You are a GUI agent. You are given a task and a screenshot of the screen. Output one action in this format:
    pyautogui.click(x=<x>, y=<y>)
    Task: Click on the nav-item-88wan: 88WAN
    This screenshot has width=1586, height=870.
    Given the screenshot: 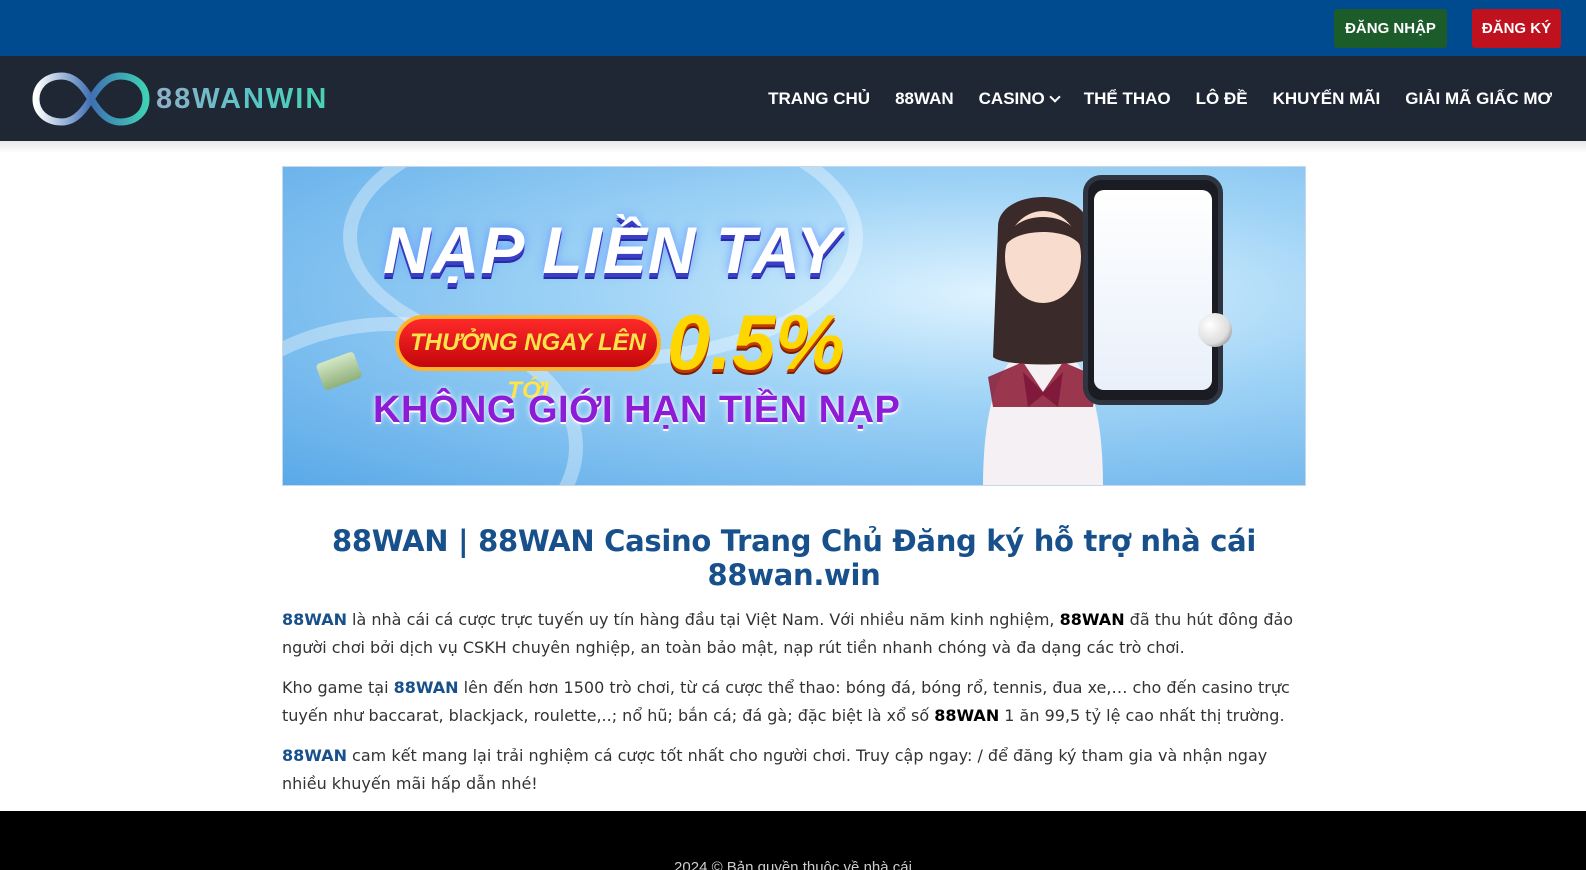 What is the action you would take?
    pyautogui.click(x=924, y=99)
    